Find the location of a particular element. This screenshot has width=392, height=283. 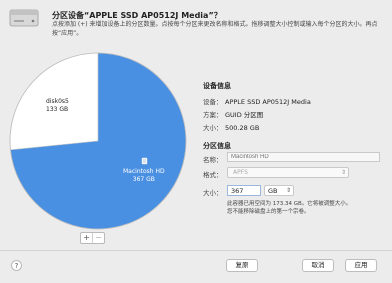

size-key: 大小： is located at coordinates (213, 128).